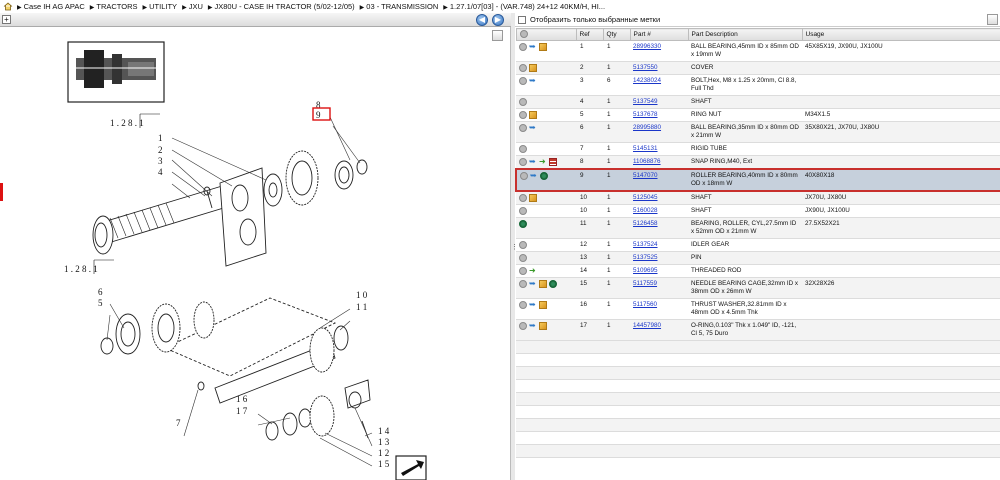 Image resolution: width=1000 pixels, height=480 pixels. I want to click on callout: 1 7, so click(242, 411).